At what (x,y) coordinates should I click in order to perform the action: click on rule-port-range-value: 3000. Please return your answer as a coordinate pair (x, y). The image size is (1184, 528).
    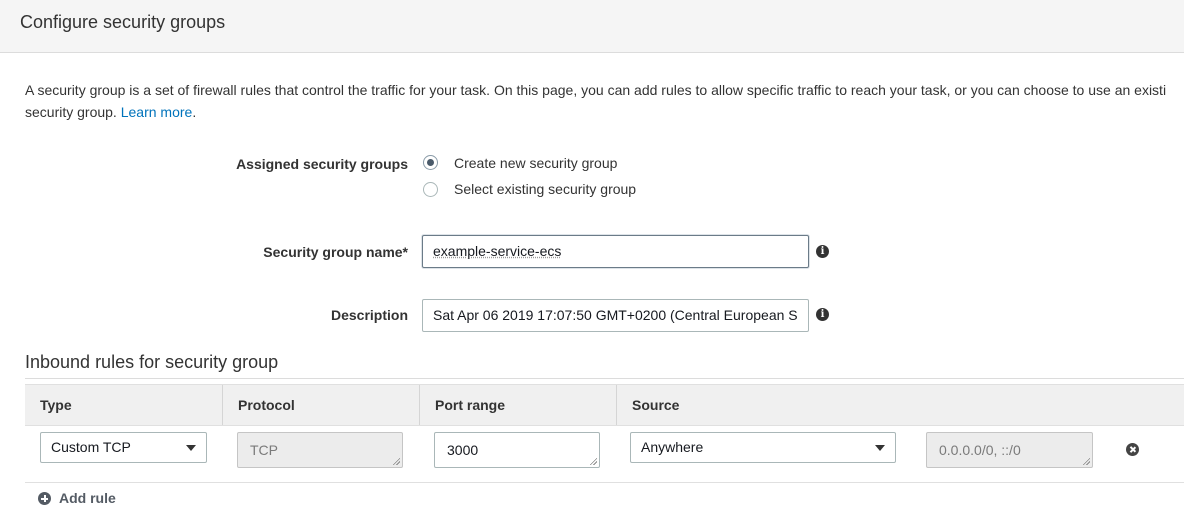
    Looking at the image, I should click on (463, 450).